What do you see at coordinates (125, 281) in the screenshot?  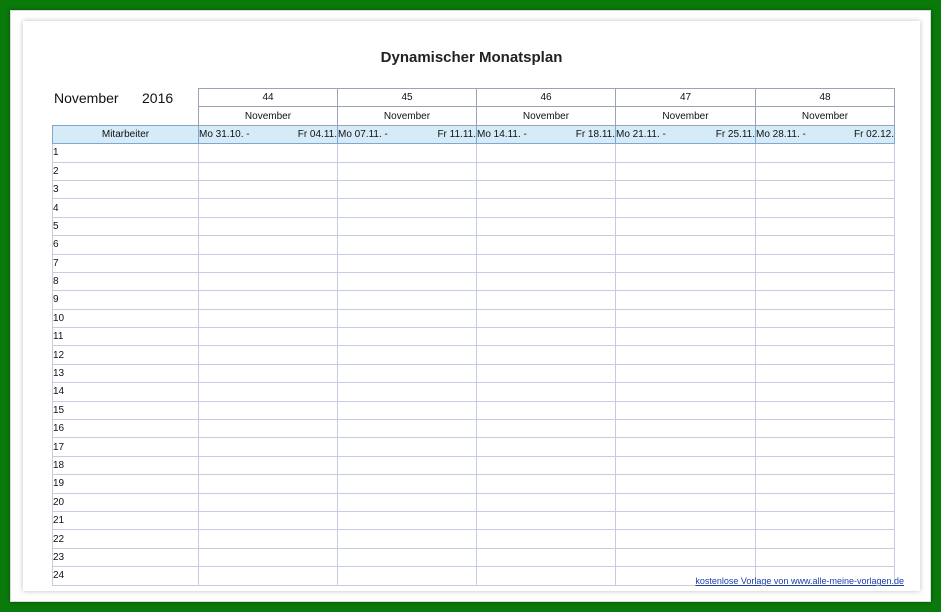 I see `row-number-cell: 8` at bounding box center [125, 281].